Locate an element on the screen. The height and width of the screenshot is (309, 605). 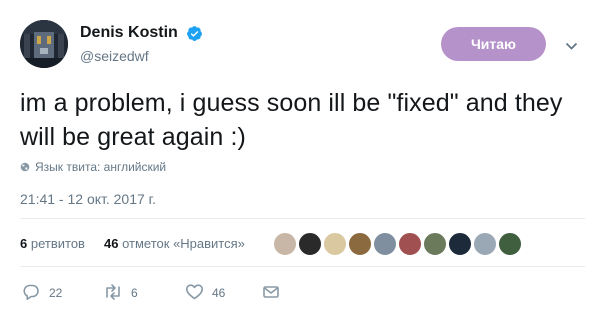
retweet-icon is located at coordinates (113, 292).